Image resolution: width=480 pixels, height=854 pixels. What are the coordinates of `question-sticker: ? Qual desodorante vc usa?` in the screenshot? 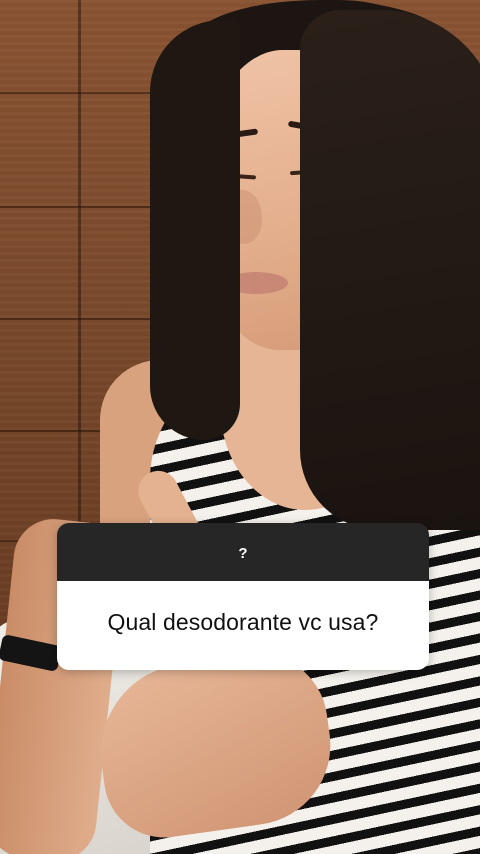 It's located at (243, 596).